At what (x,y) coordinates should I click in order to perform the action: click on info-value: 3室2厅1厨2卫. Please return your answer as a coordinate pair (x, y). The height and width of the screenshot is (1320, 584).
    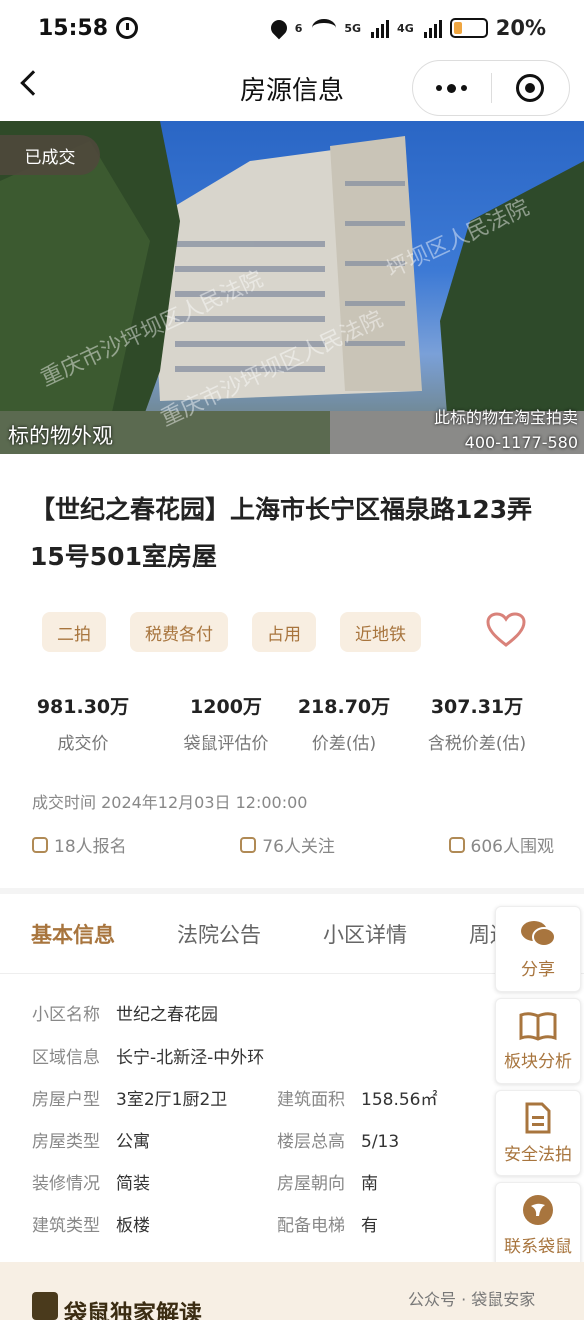
    Looking at the image, I should click on (172, 1100).